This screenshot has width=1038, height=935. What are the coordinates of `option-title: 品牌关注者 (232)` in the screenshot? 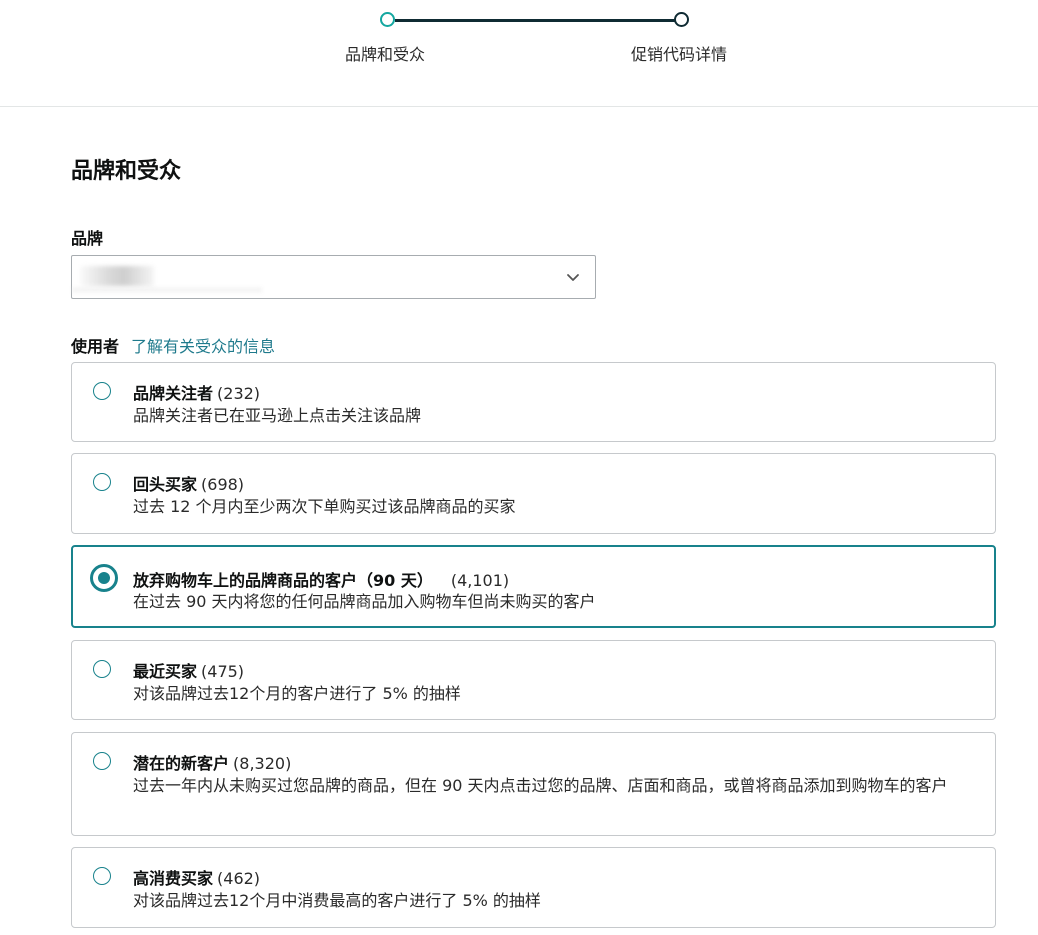 It's located at (196, 392).